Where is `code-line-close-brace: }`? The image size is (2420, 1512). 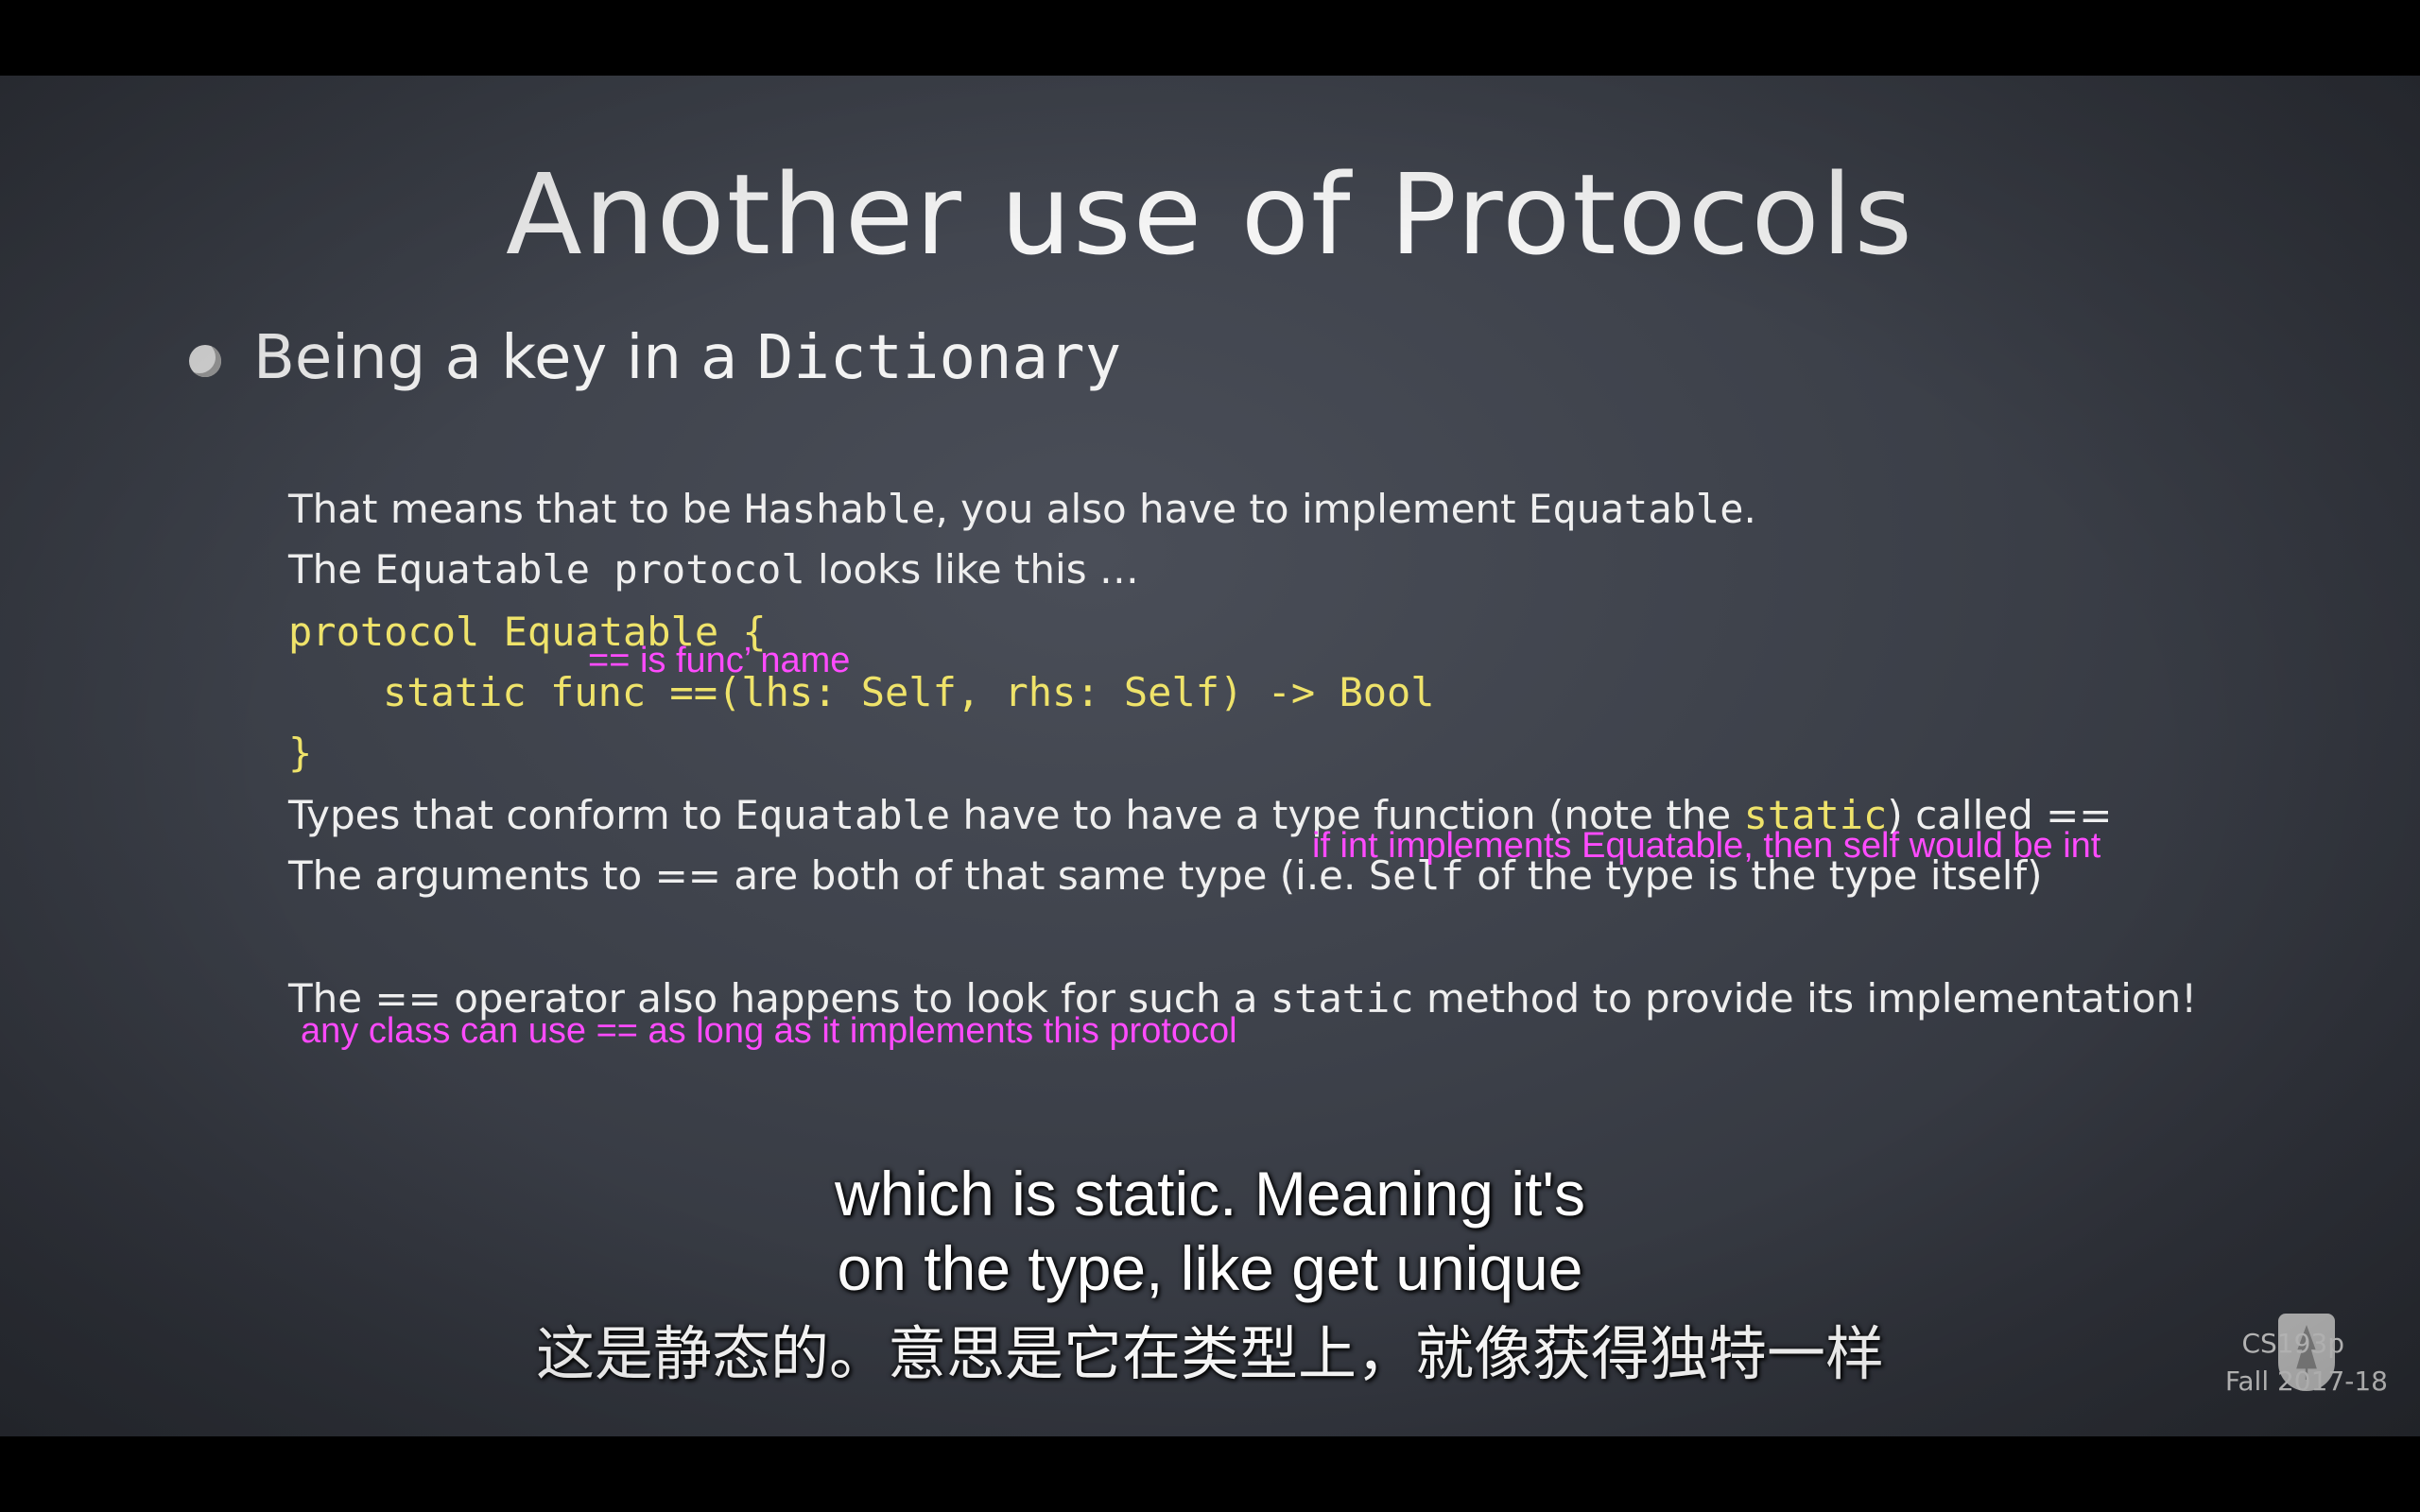
code-line-close-brace: } is located at coordinates (300, 753).